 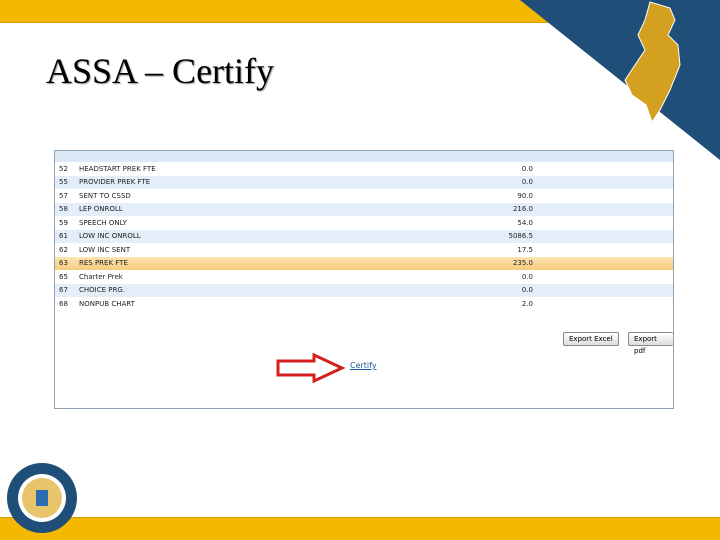 I want to click on table-row: 61 LOW INC ONROLL 5086.5, so click(x=364, y=236).